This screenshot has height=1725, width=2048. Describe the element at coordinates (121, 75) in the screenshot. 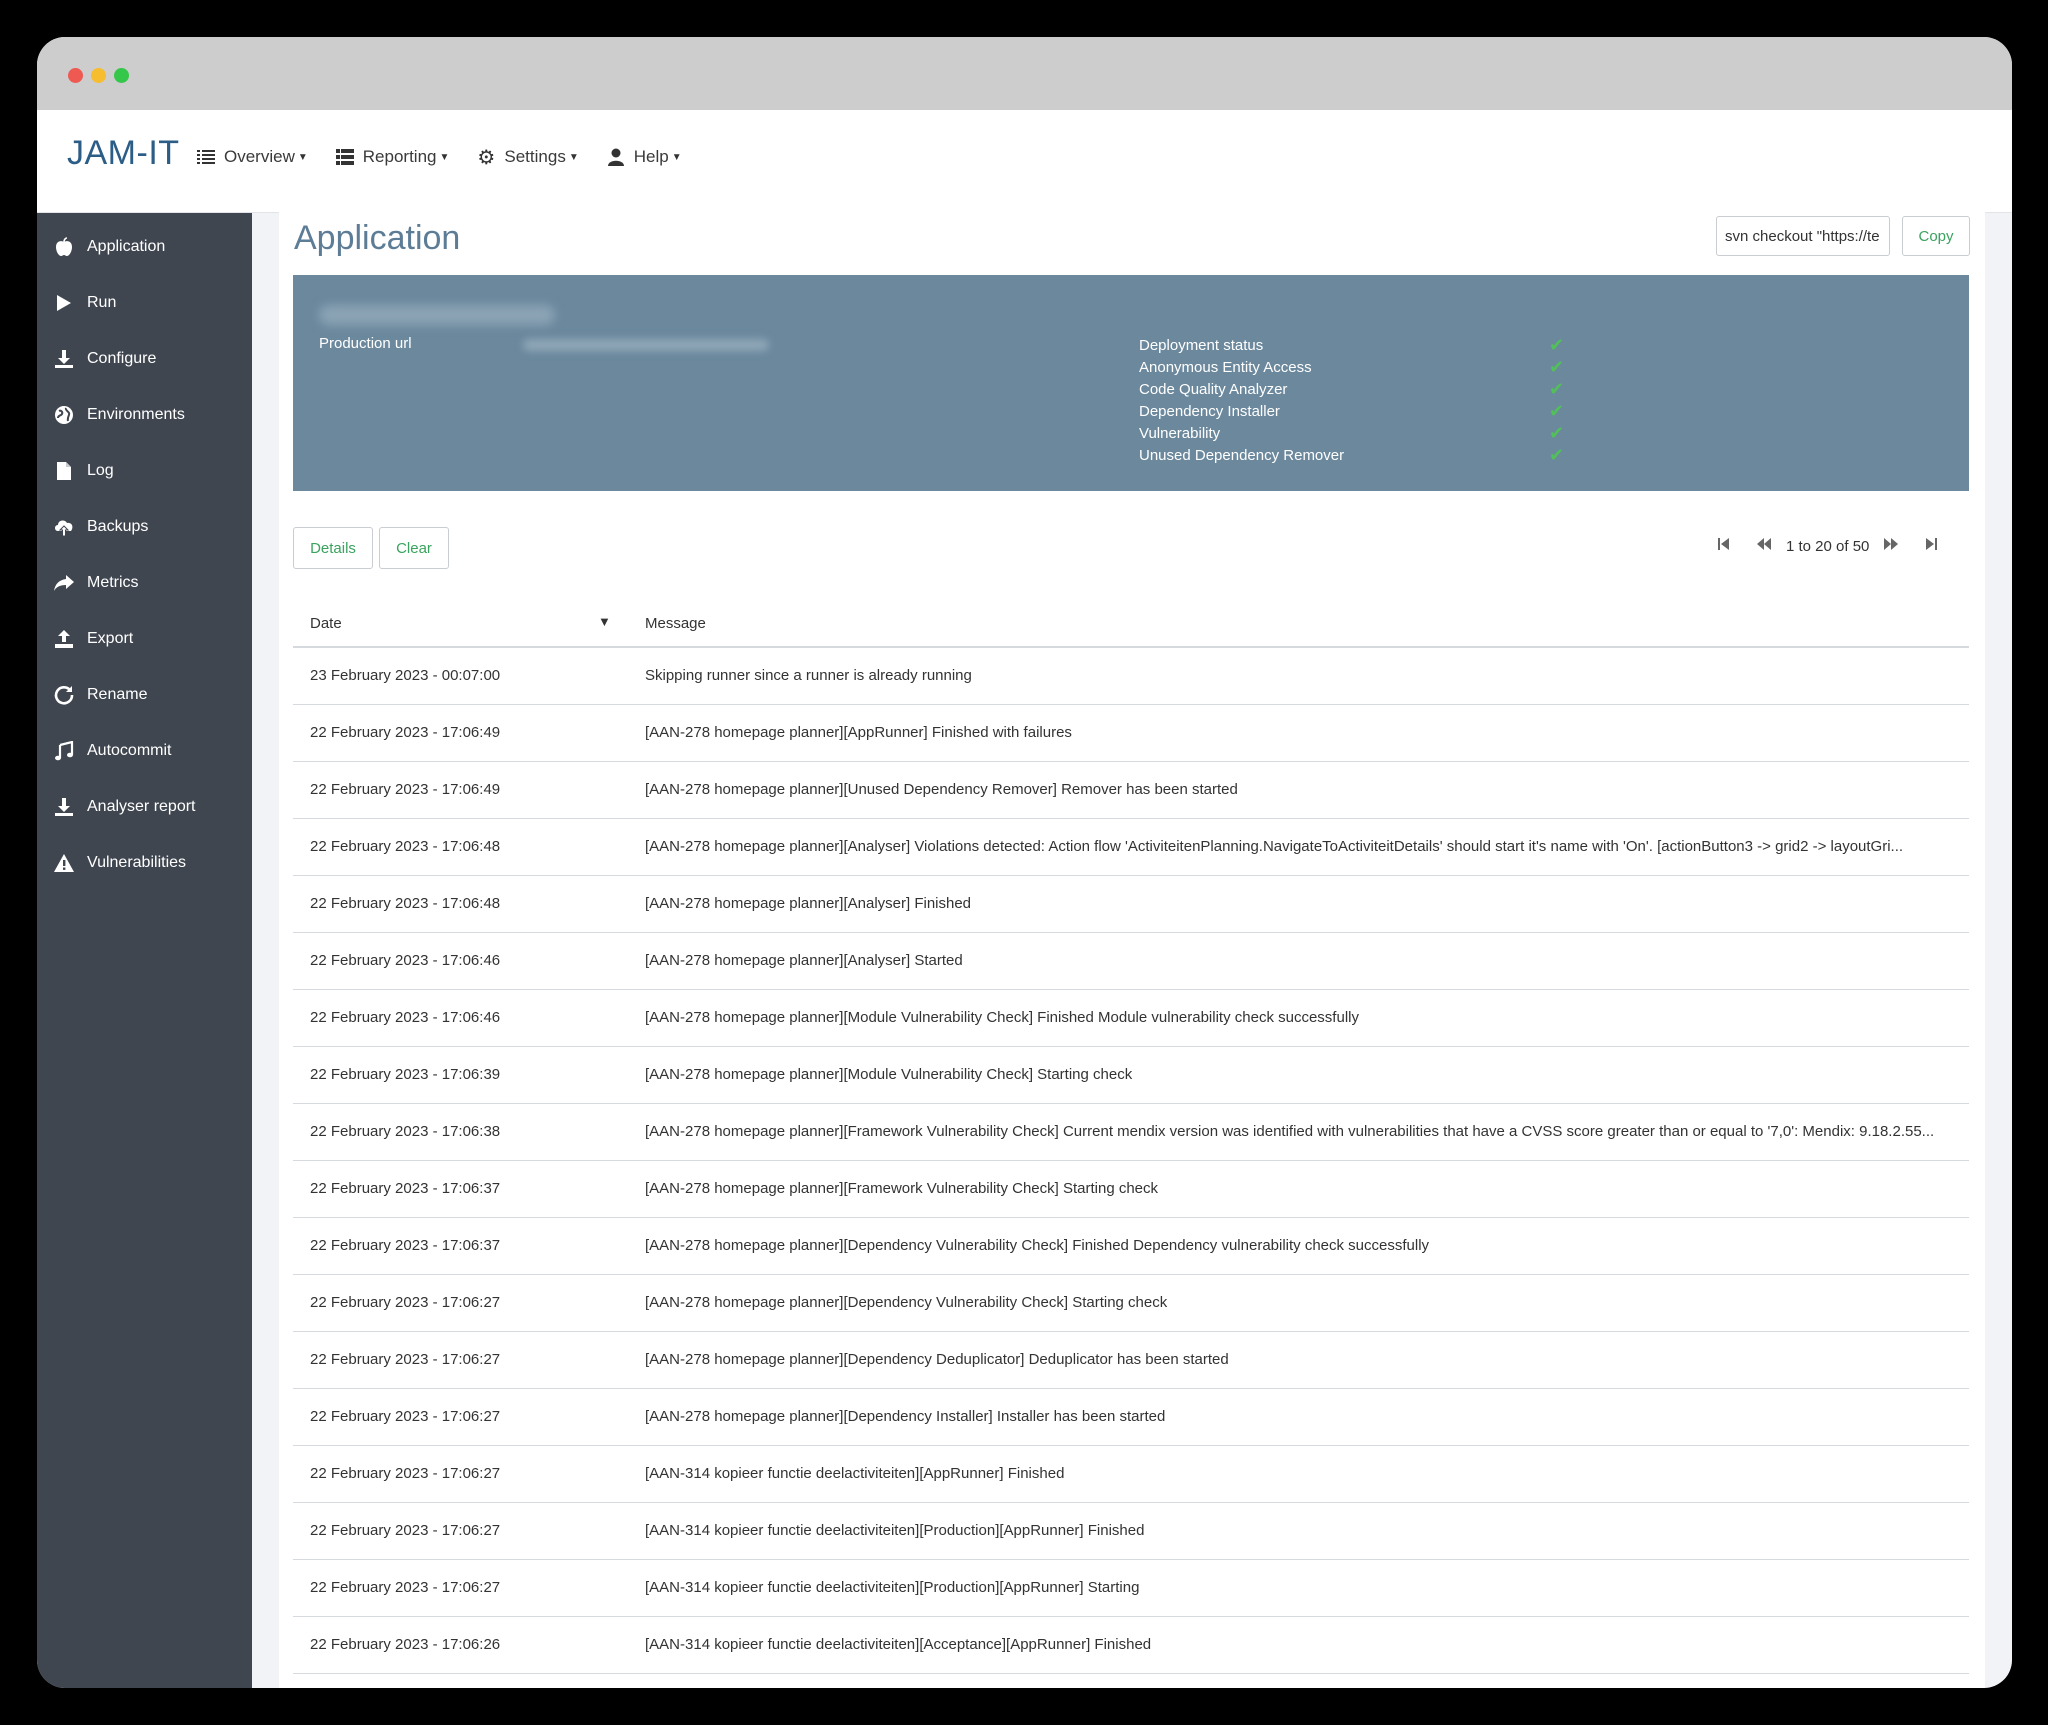

I see `maximize-window-button` at that location.